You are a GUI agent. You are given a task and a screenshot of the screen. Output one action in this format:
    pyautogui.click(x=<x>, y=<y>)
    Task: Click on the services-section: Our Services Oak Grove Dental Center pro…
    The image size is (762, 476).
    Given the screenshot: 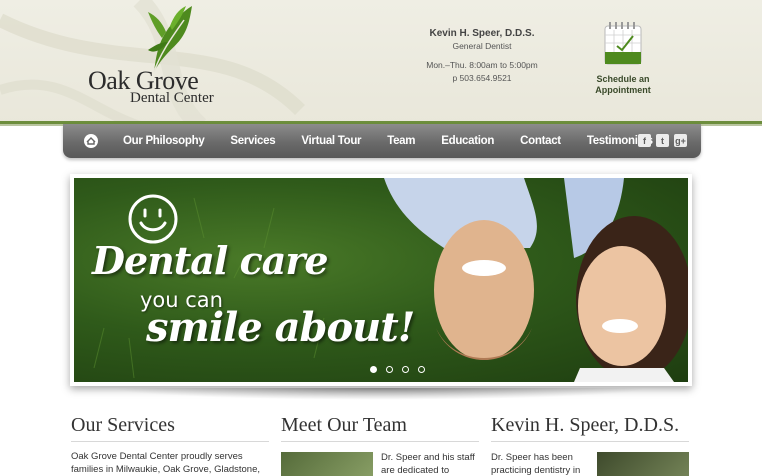 What is the action you would take?
    pyautogui.click(x=170, y=445)
    